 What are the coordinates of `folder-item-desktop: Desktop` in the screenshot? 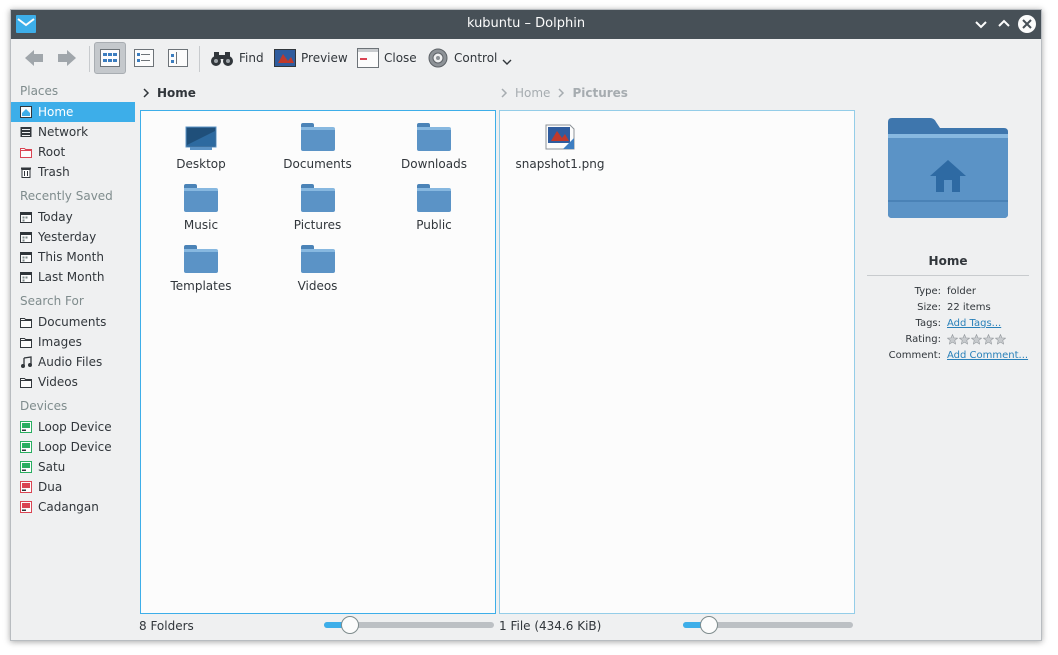 It's located at (201, 147).